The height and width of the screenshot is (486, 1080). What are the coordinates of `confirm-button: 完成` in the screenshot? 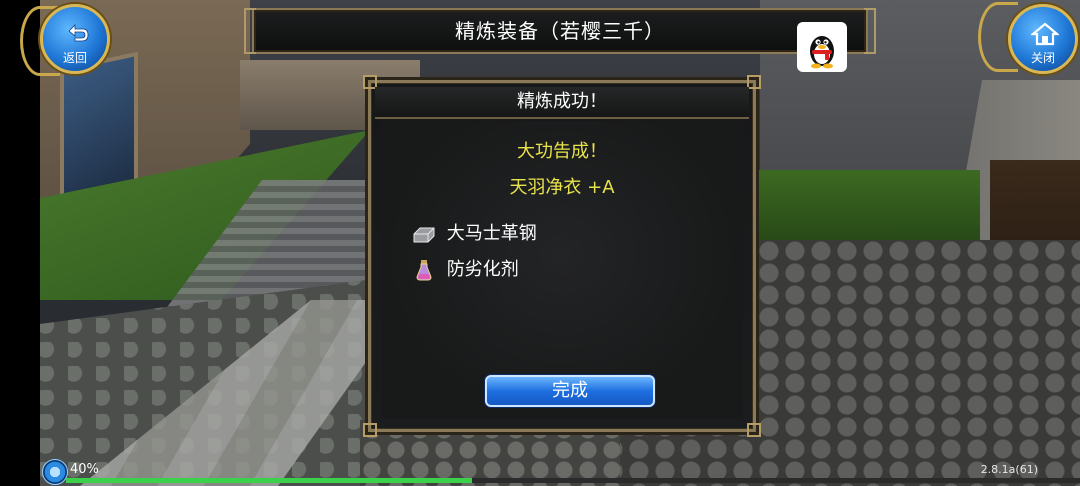 It's located at (570, 391).